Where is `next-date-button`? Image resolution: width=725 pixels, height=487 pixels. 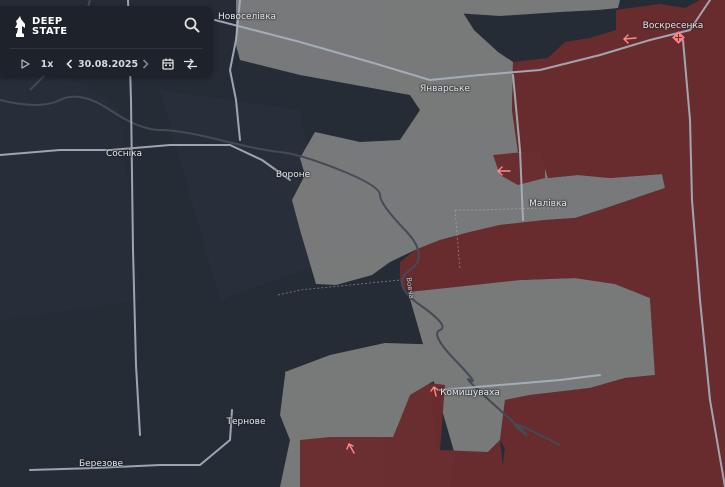
next-date-button is located at coordinates (145, 64).